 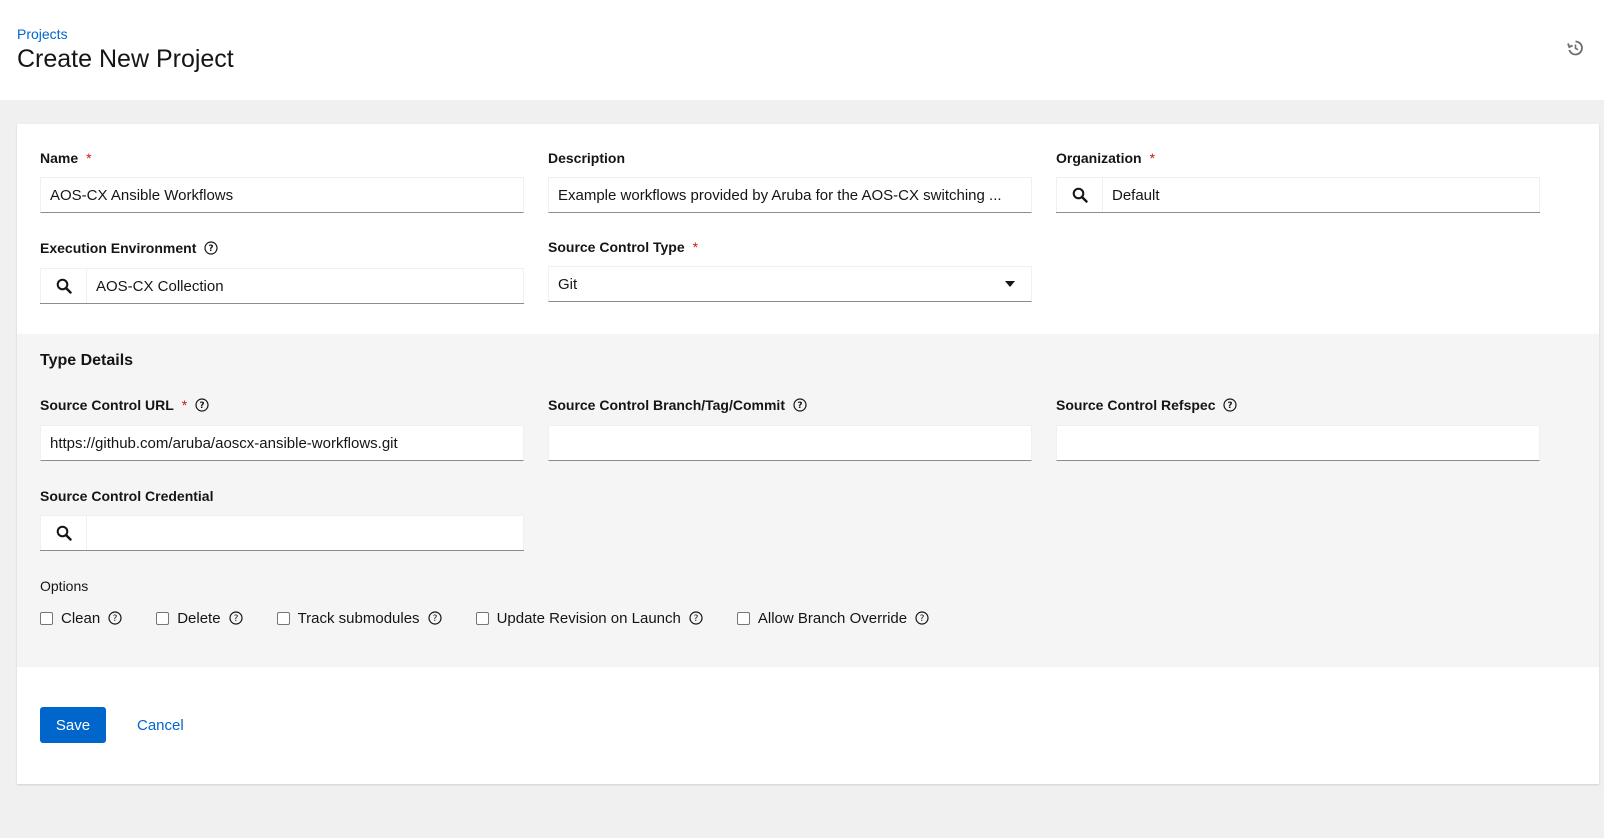 I want to click on breadcrumb-projects: Projects, so click(x=42, y=34).